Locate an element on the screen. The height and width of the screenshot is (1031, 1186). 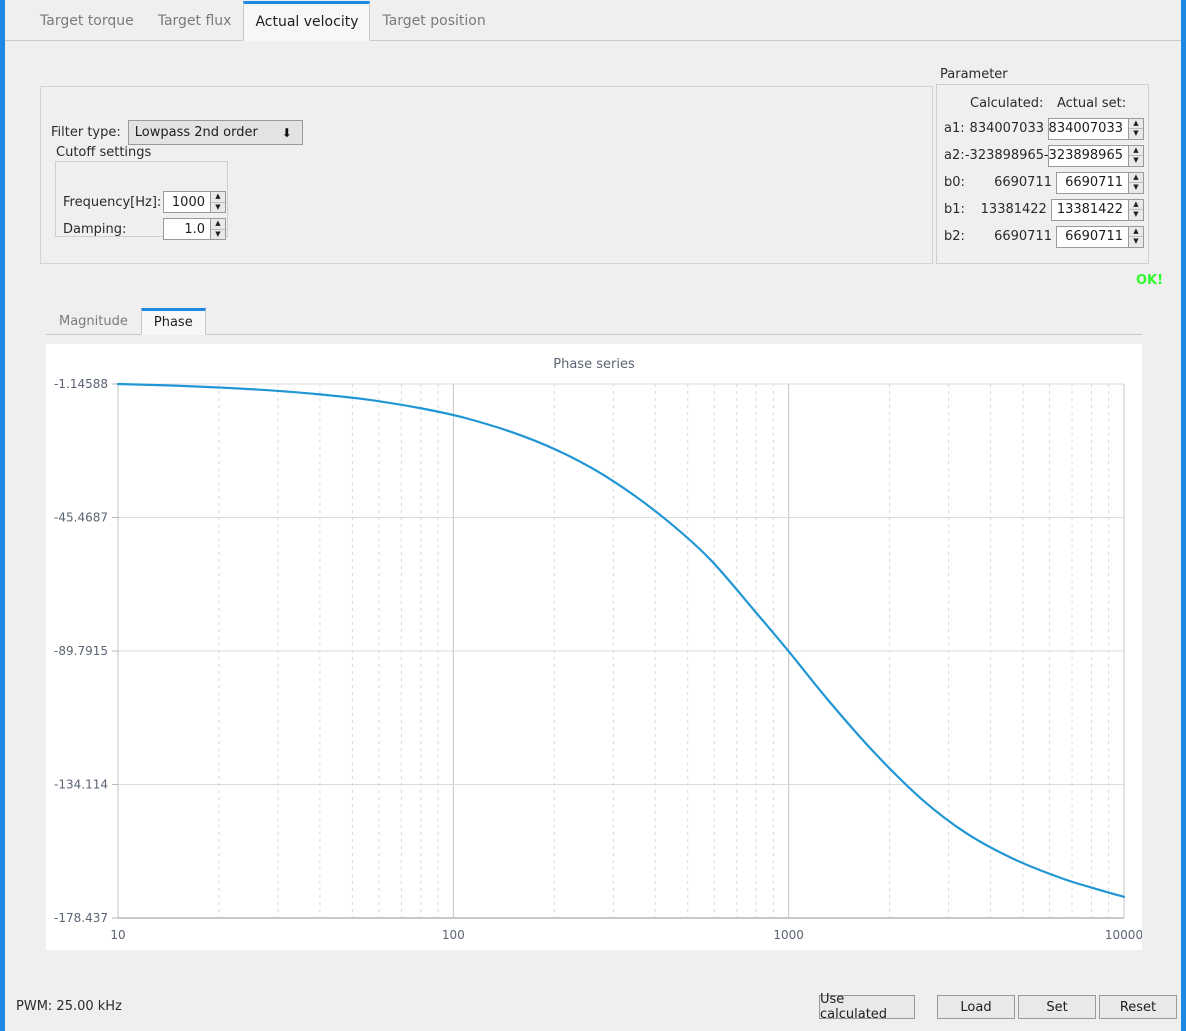
pwm-status: PWM: 25.00 kHz is located at coordinates (69, 1006).